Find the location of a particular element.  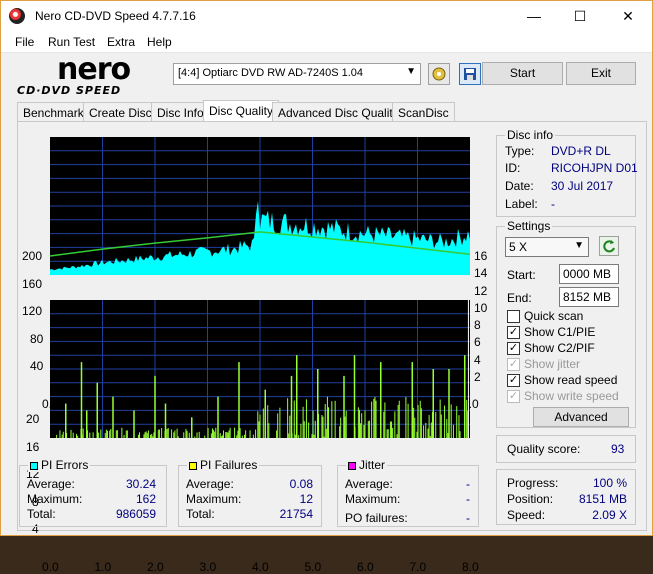

pi-errors-avg-value: 30.24 is located at coordinates (140, 484).